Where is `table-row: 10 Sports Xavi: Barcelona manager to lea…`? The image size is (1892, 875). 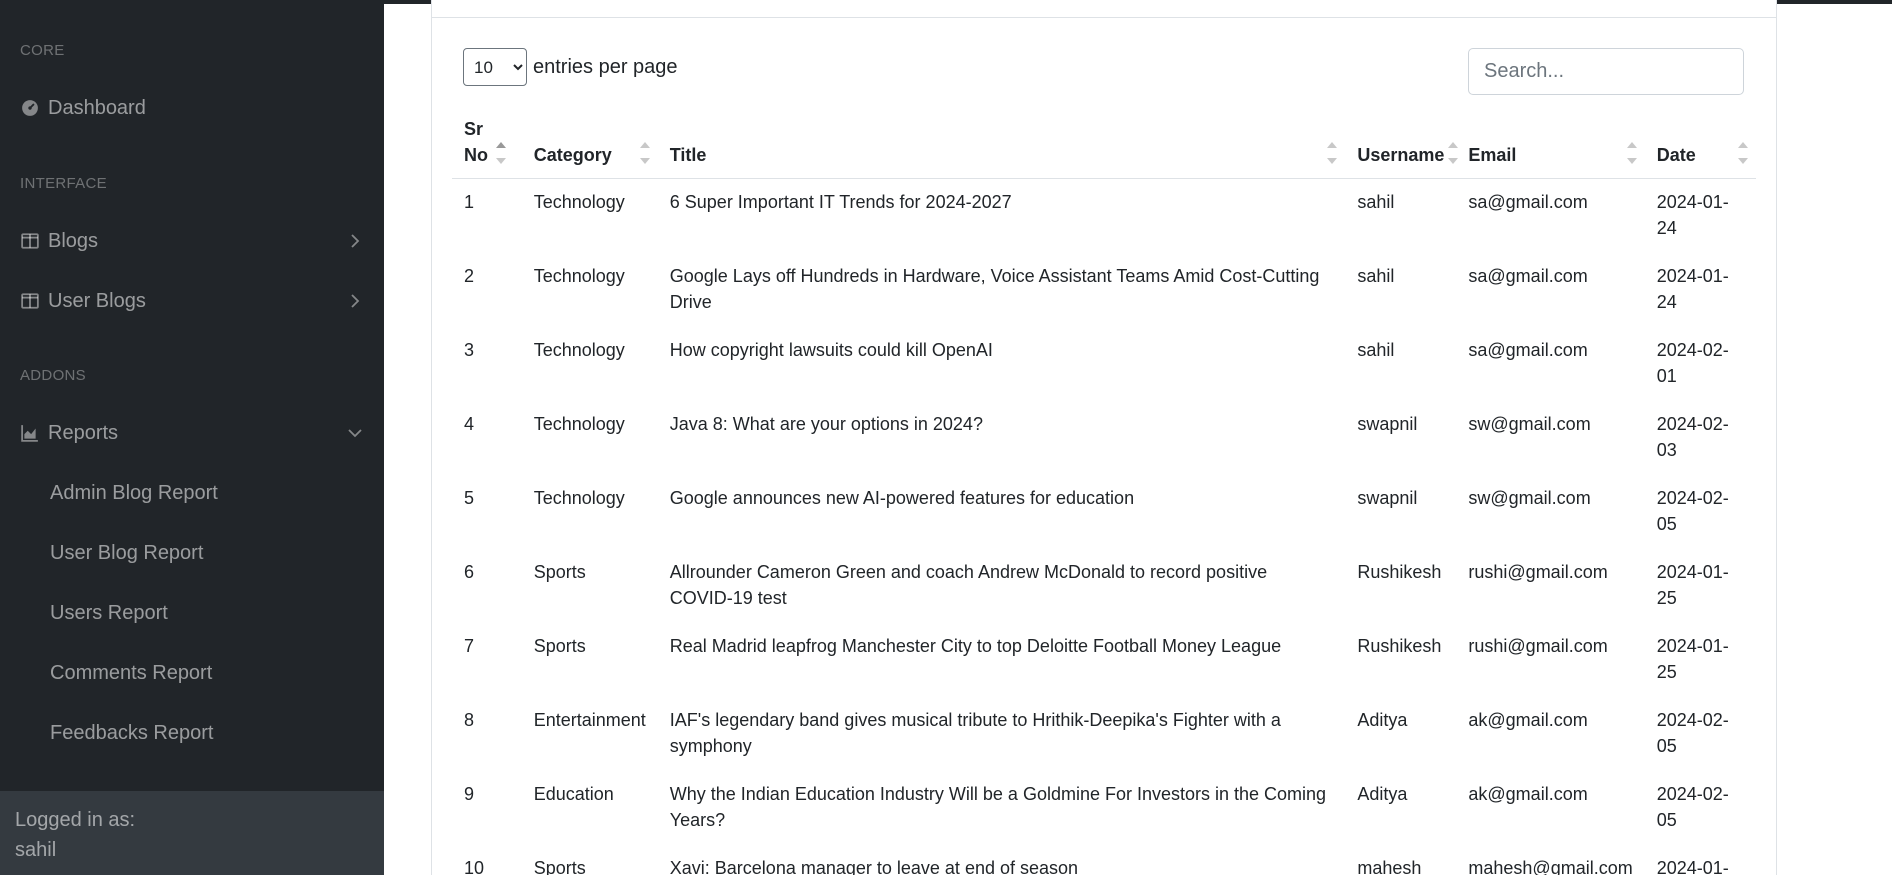
table-row: 10 Sports Xavi: Barcelona manager to lea… is located at coordinates (1104, 860).